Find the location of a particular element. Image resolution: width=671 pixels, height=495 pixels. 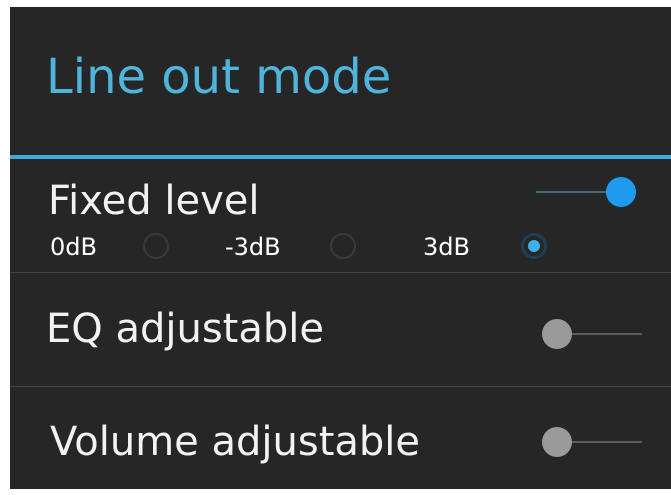

eq-adjustable-toggle is located at coordinates (592, 334).